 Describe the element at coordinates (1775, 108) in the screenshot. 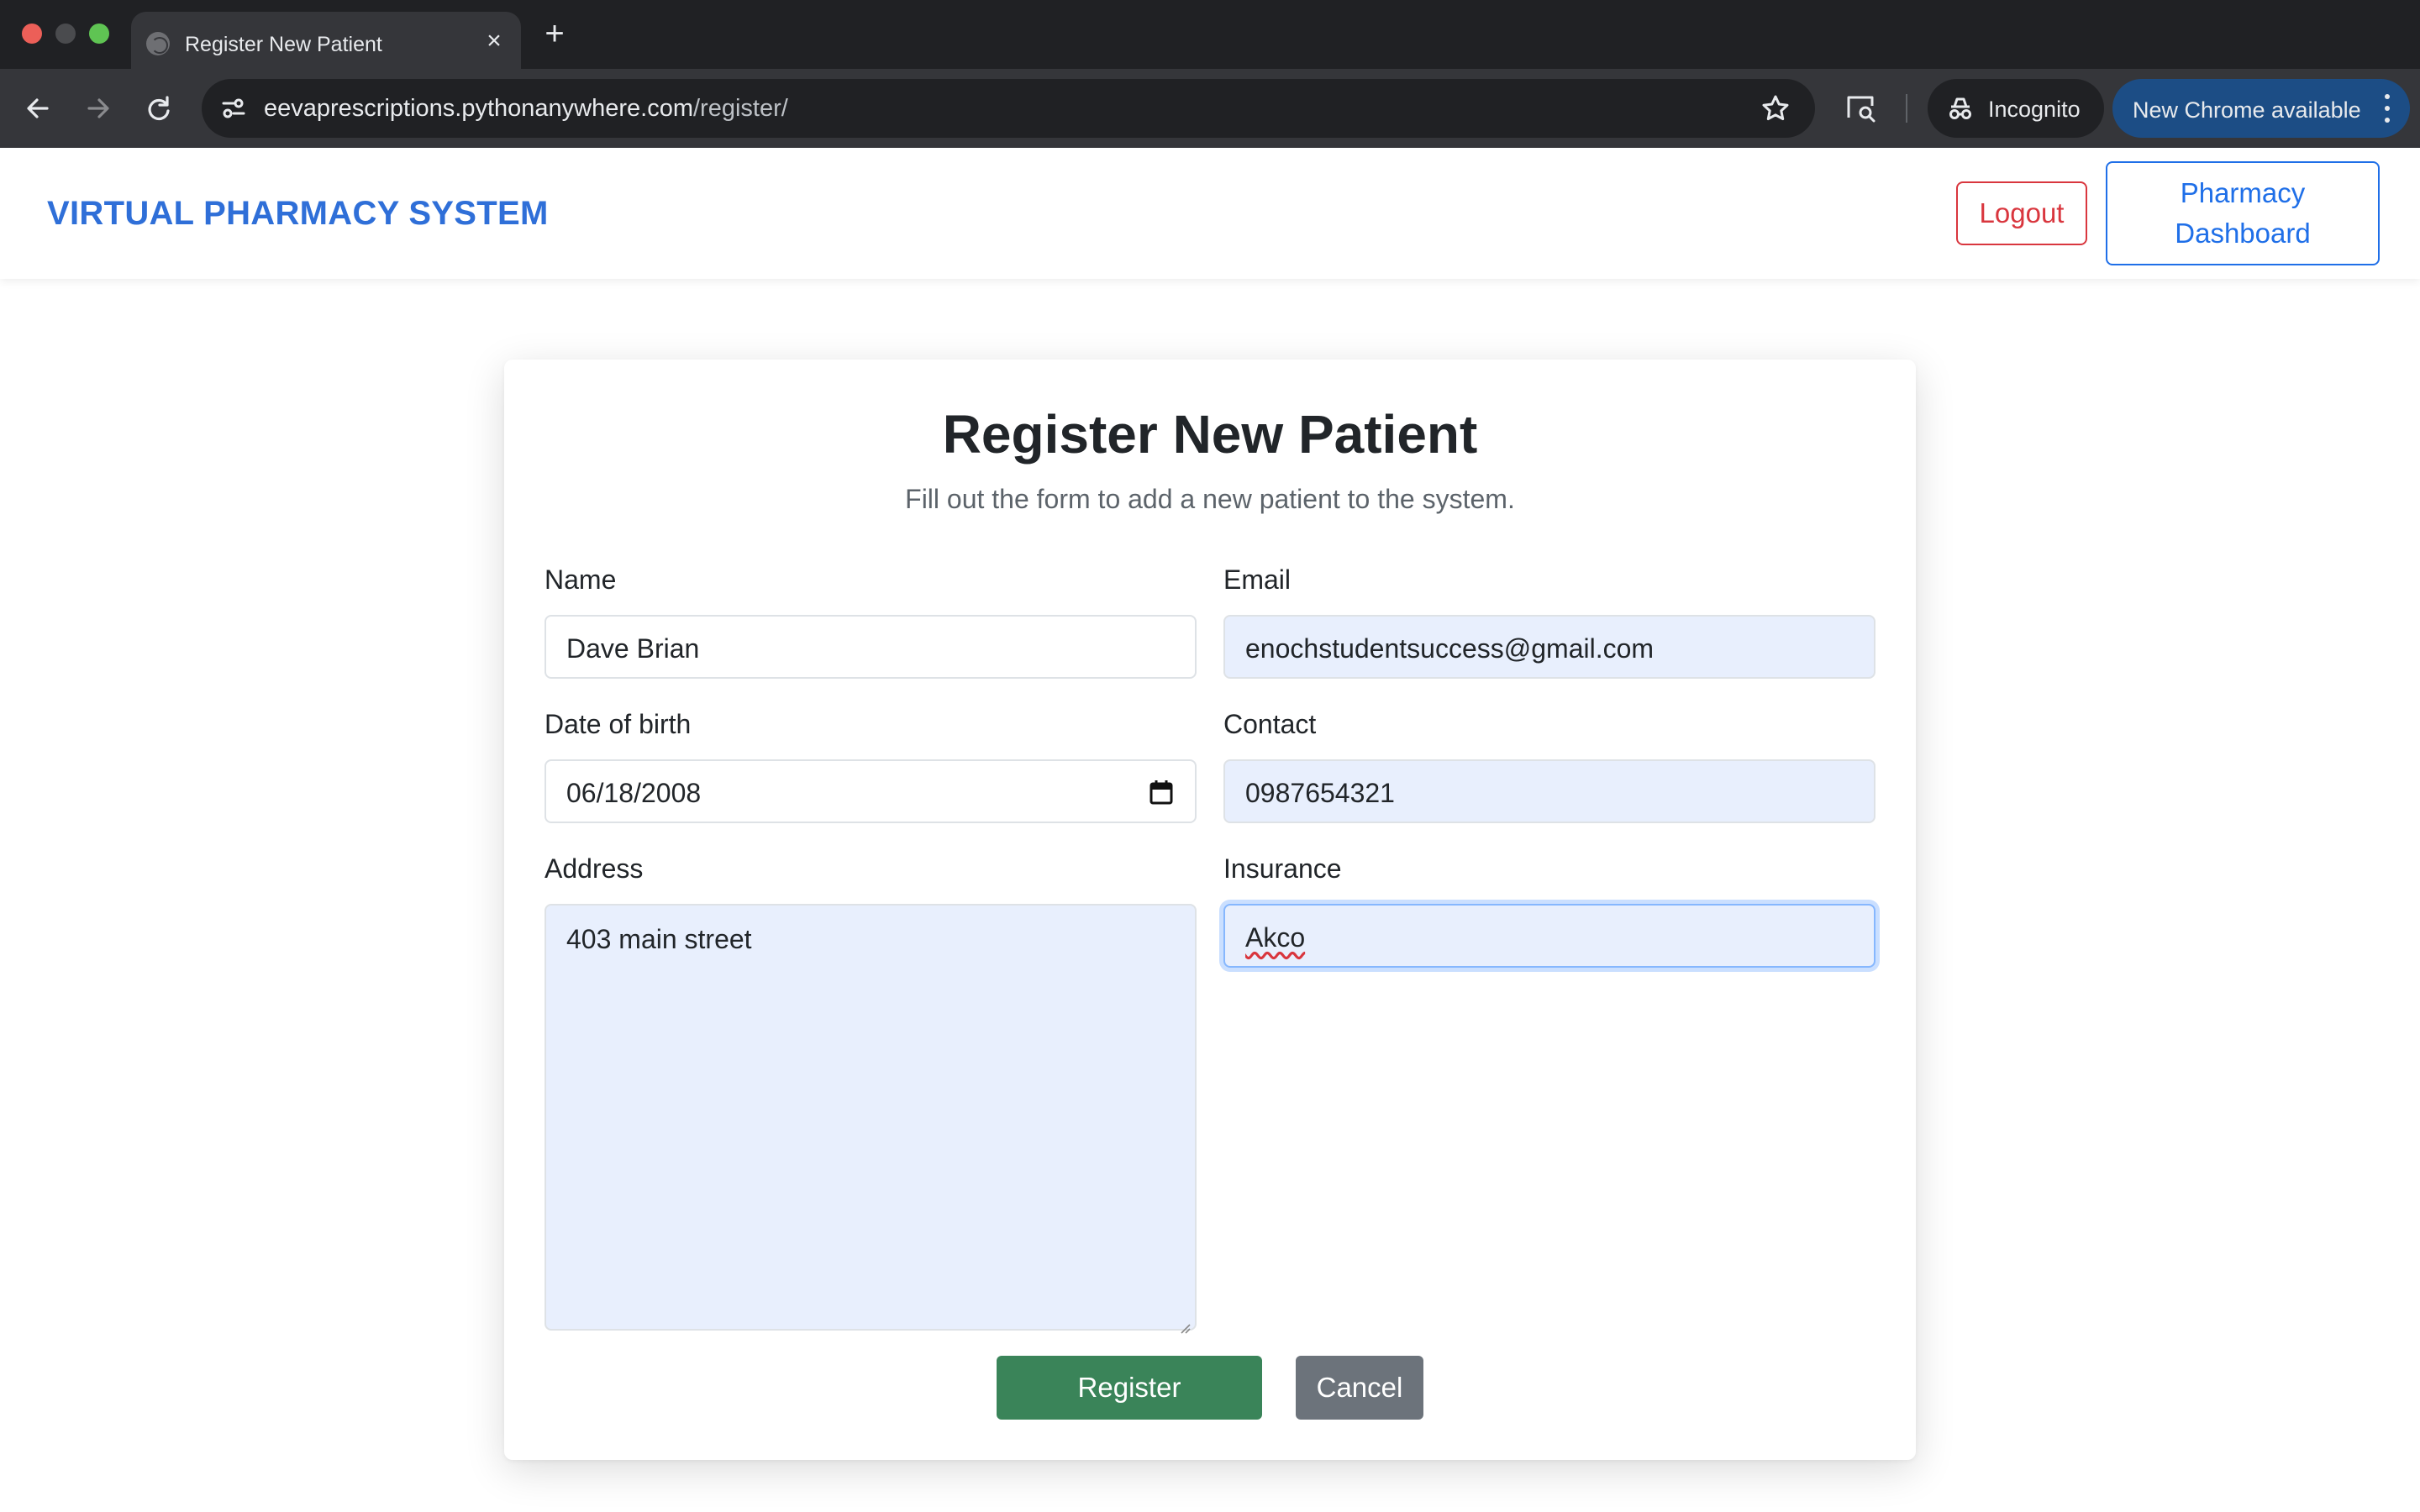

I see `star-icon` at that location.